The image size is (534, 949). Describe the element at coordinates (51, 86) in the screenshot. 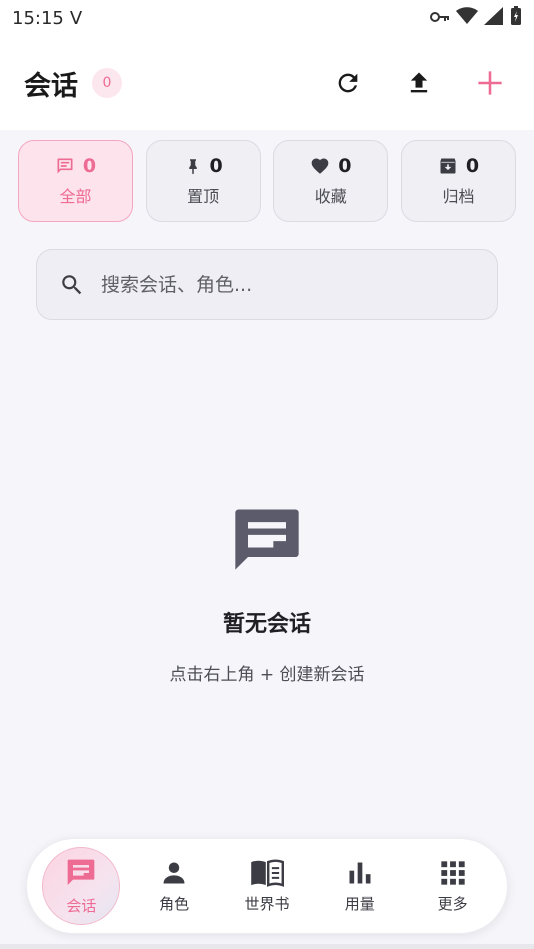

I see `page-title: 会话` at that location.